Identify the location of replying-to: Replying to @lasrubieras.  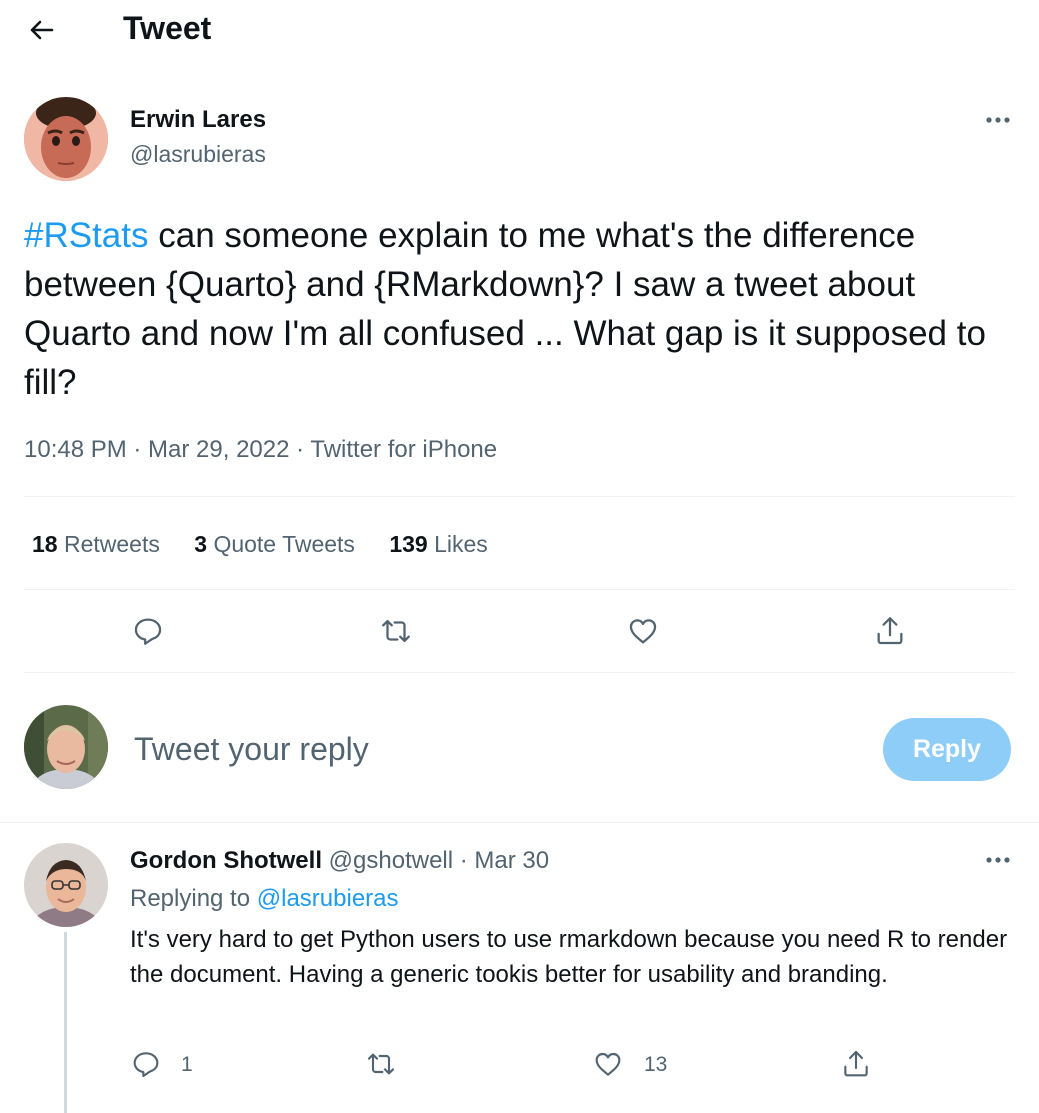
(264, 899).